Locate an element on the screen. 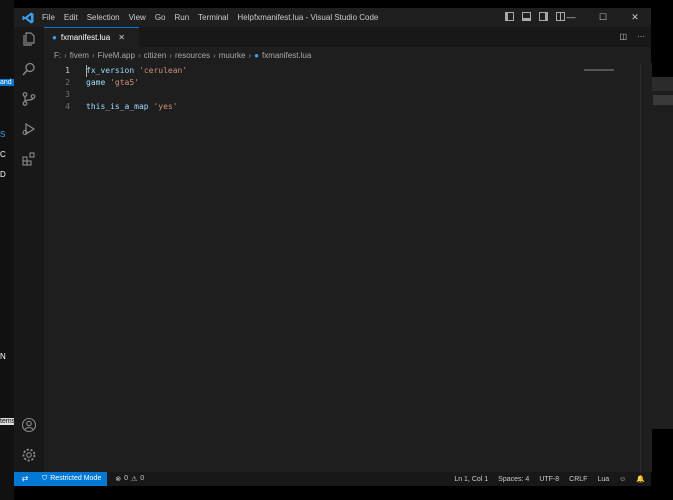 Image resolution: width=673 pixels, height=500 pixels. code-string: 'cerulean' is located at coordinates (163, 70).